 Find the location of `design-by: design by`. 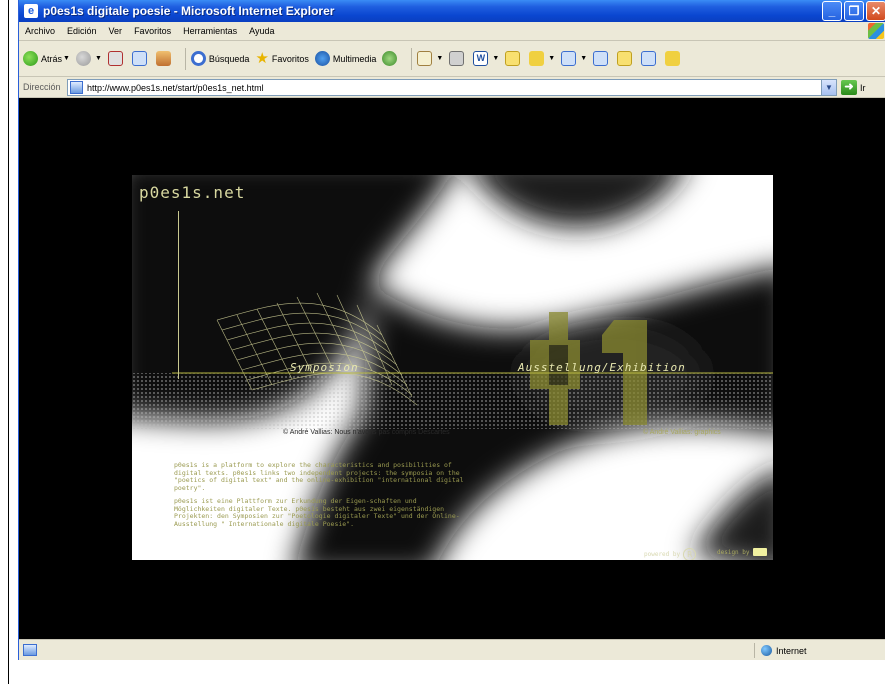

design-by: design by is located at coordinates (742, 552).